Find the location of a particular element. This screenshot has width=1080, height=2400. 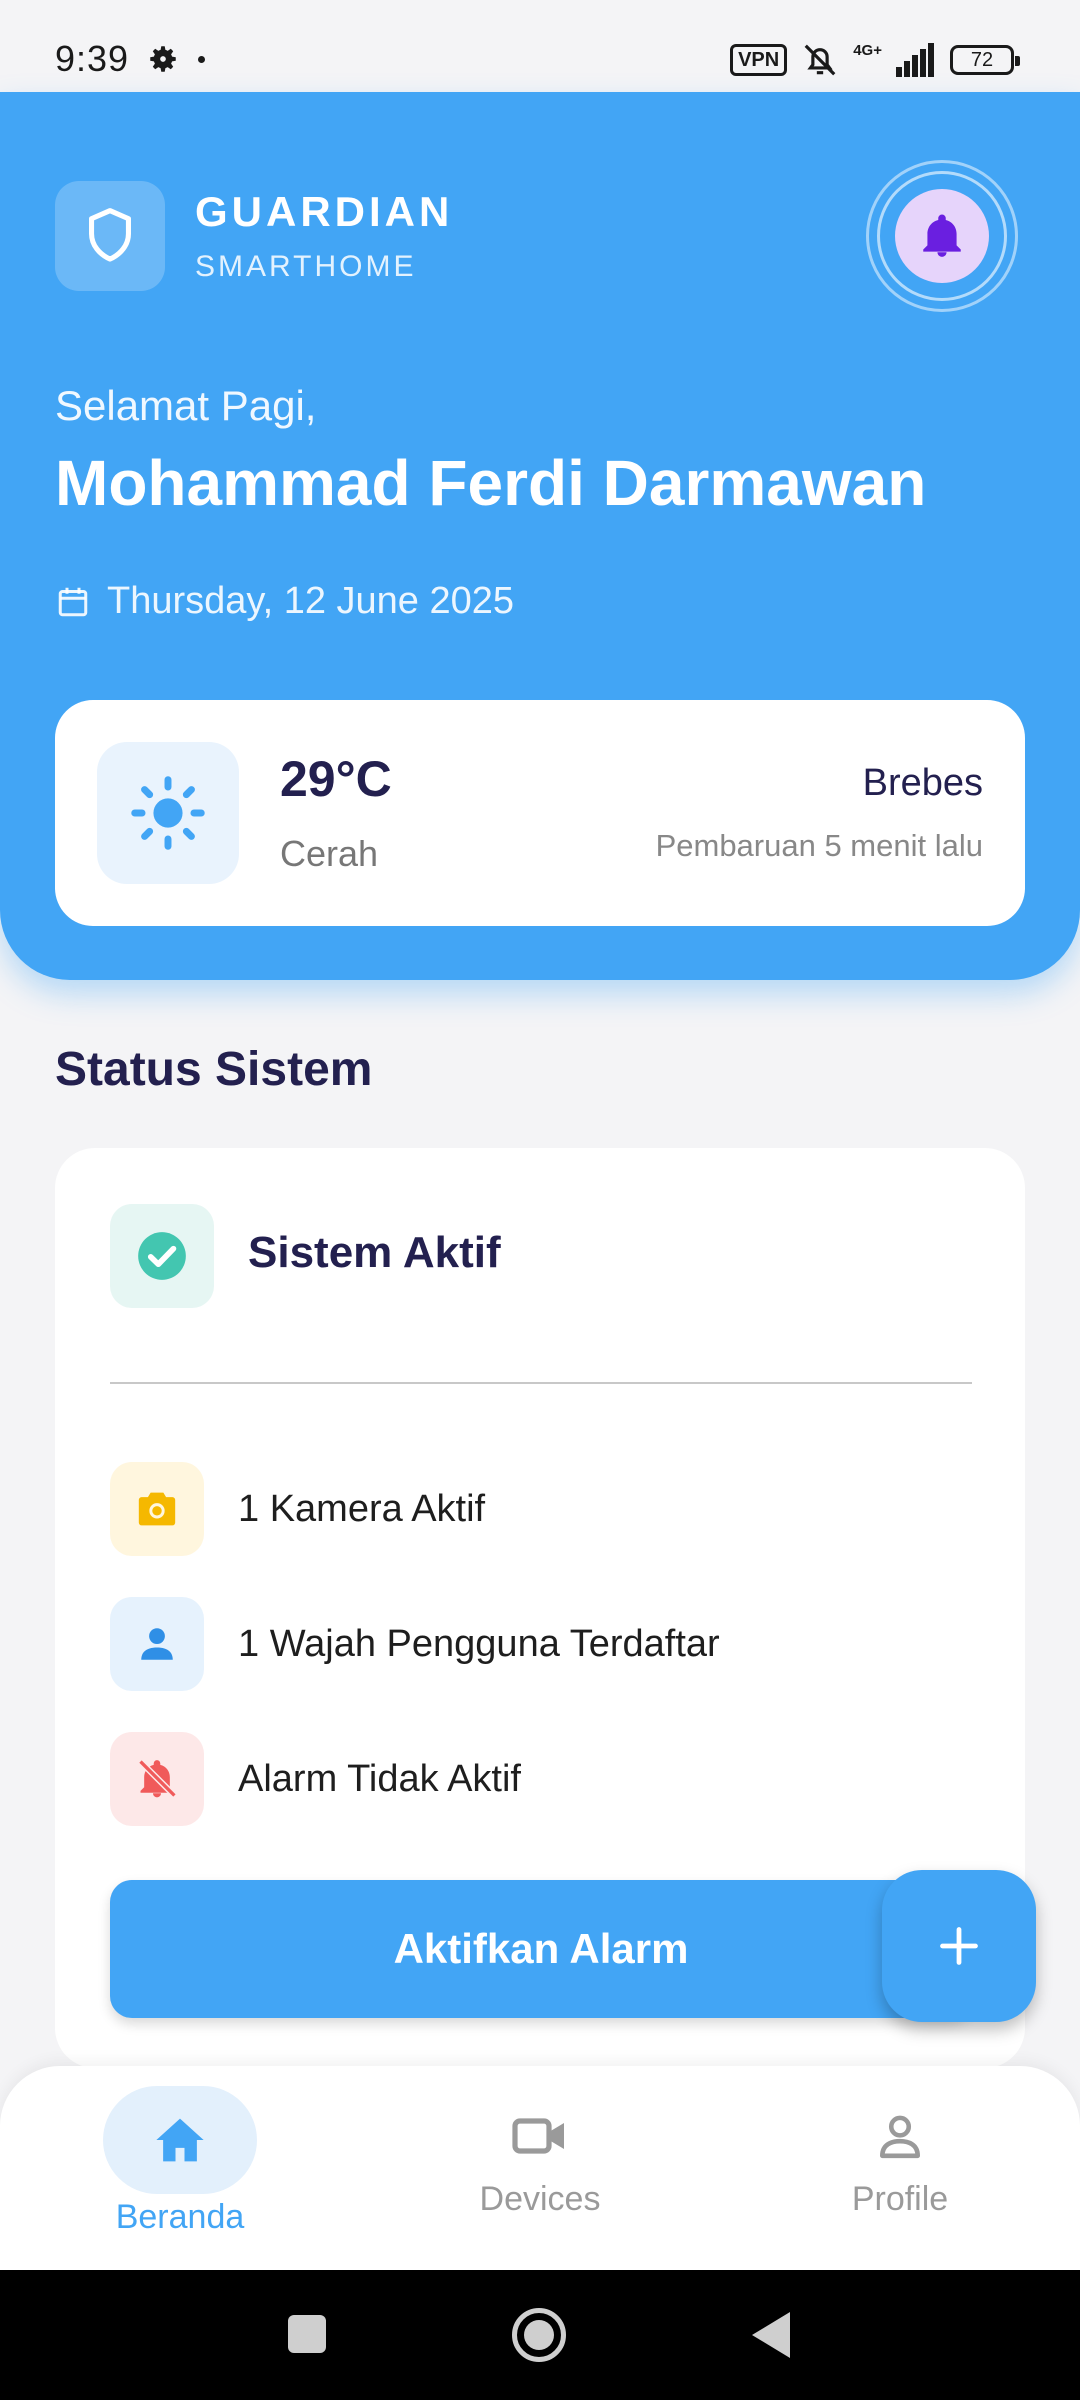

recents-button is located at coordinates (307, 2334).